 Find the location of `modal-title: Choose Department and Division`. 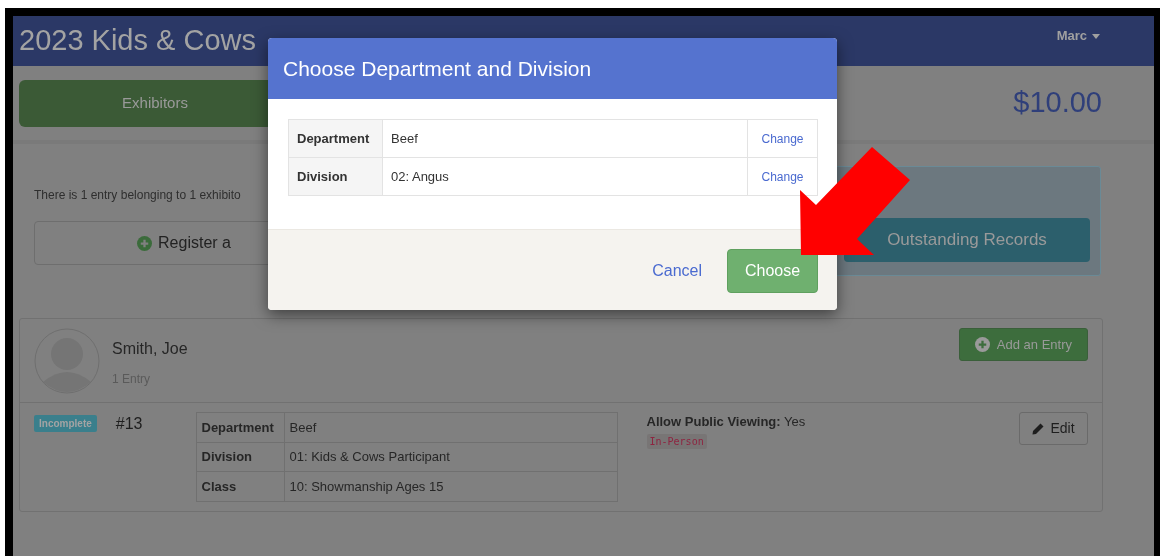

modal-title: Choose Department and Division is located at coordinates (437, 68).